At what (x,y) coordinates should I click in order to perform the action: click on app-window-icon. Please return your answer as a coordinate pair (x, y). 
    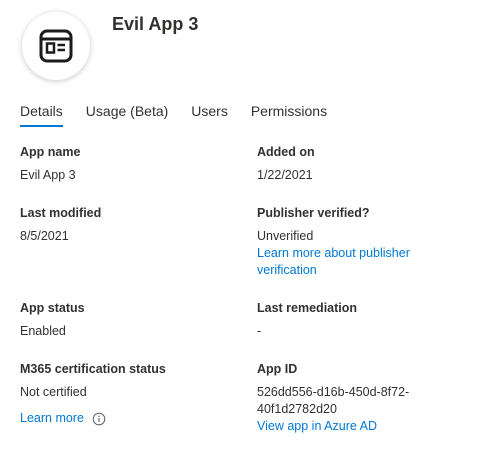
    Looking at the image, I should click on (56, 46).